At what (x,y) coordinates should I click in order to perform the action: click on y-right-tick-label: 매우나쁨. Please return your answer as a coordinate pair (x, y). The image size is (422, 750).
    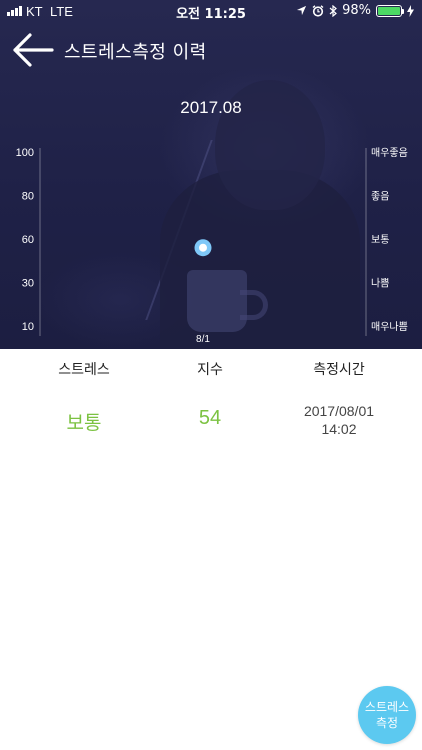
    Looking at the image, I should click on (389, 327).